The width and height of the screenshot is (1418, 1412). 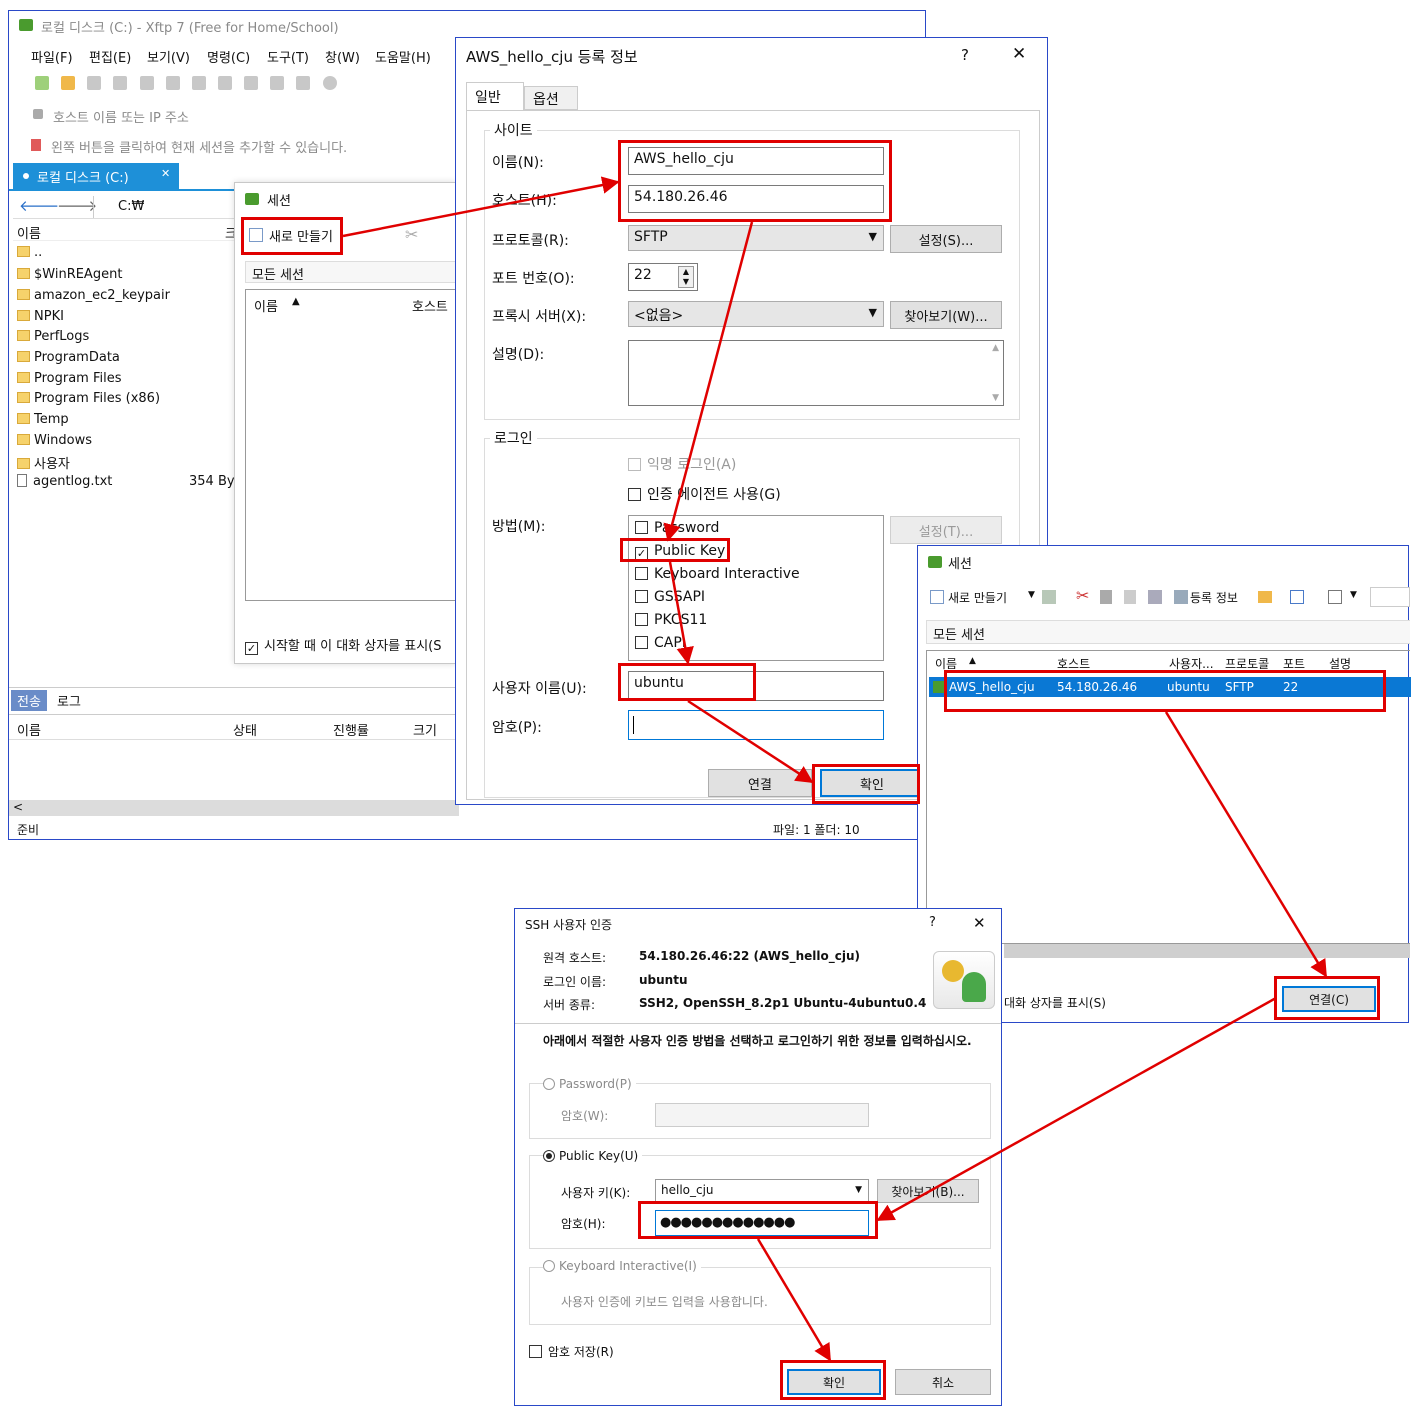 I want to click on list-item: ProgramData, so click(x=68, y=357).